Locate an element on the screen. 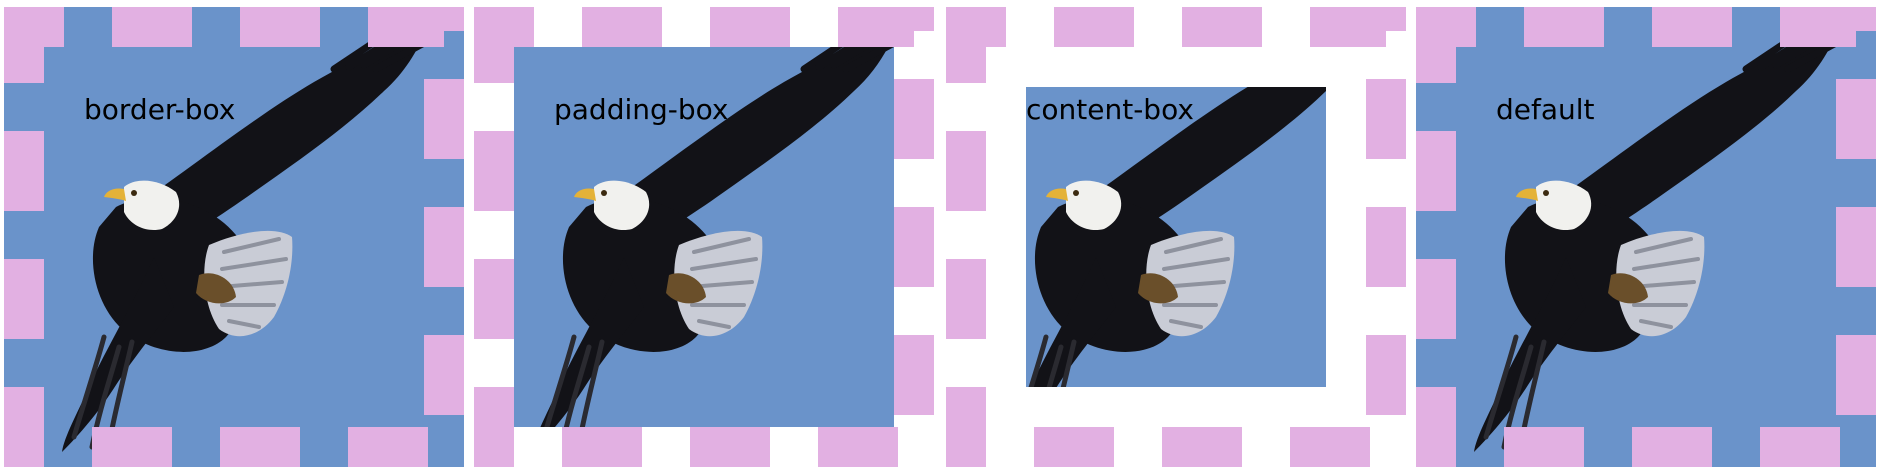 This screenshot has height=474, width=1878. demo-label-default: default is located at coordinates (1545, 109).